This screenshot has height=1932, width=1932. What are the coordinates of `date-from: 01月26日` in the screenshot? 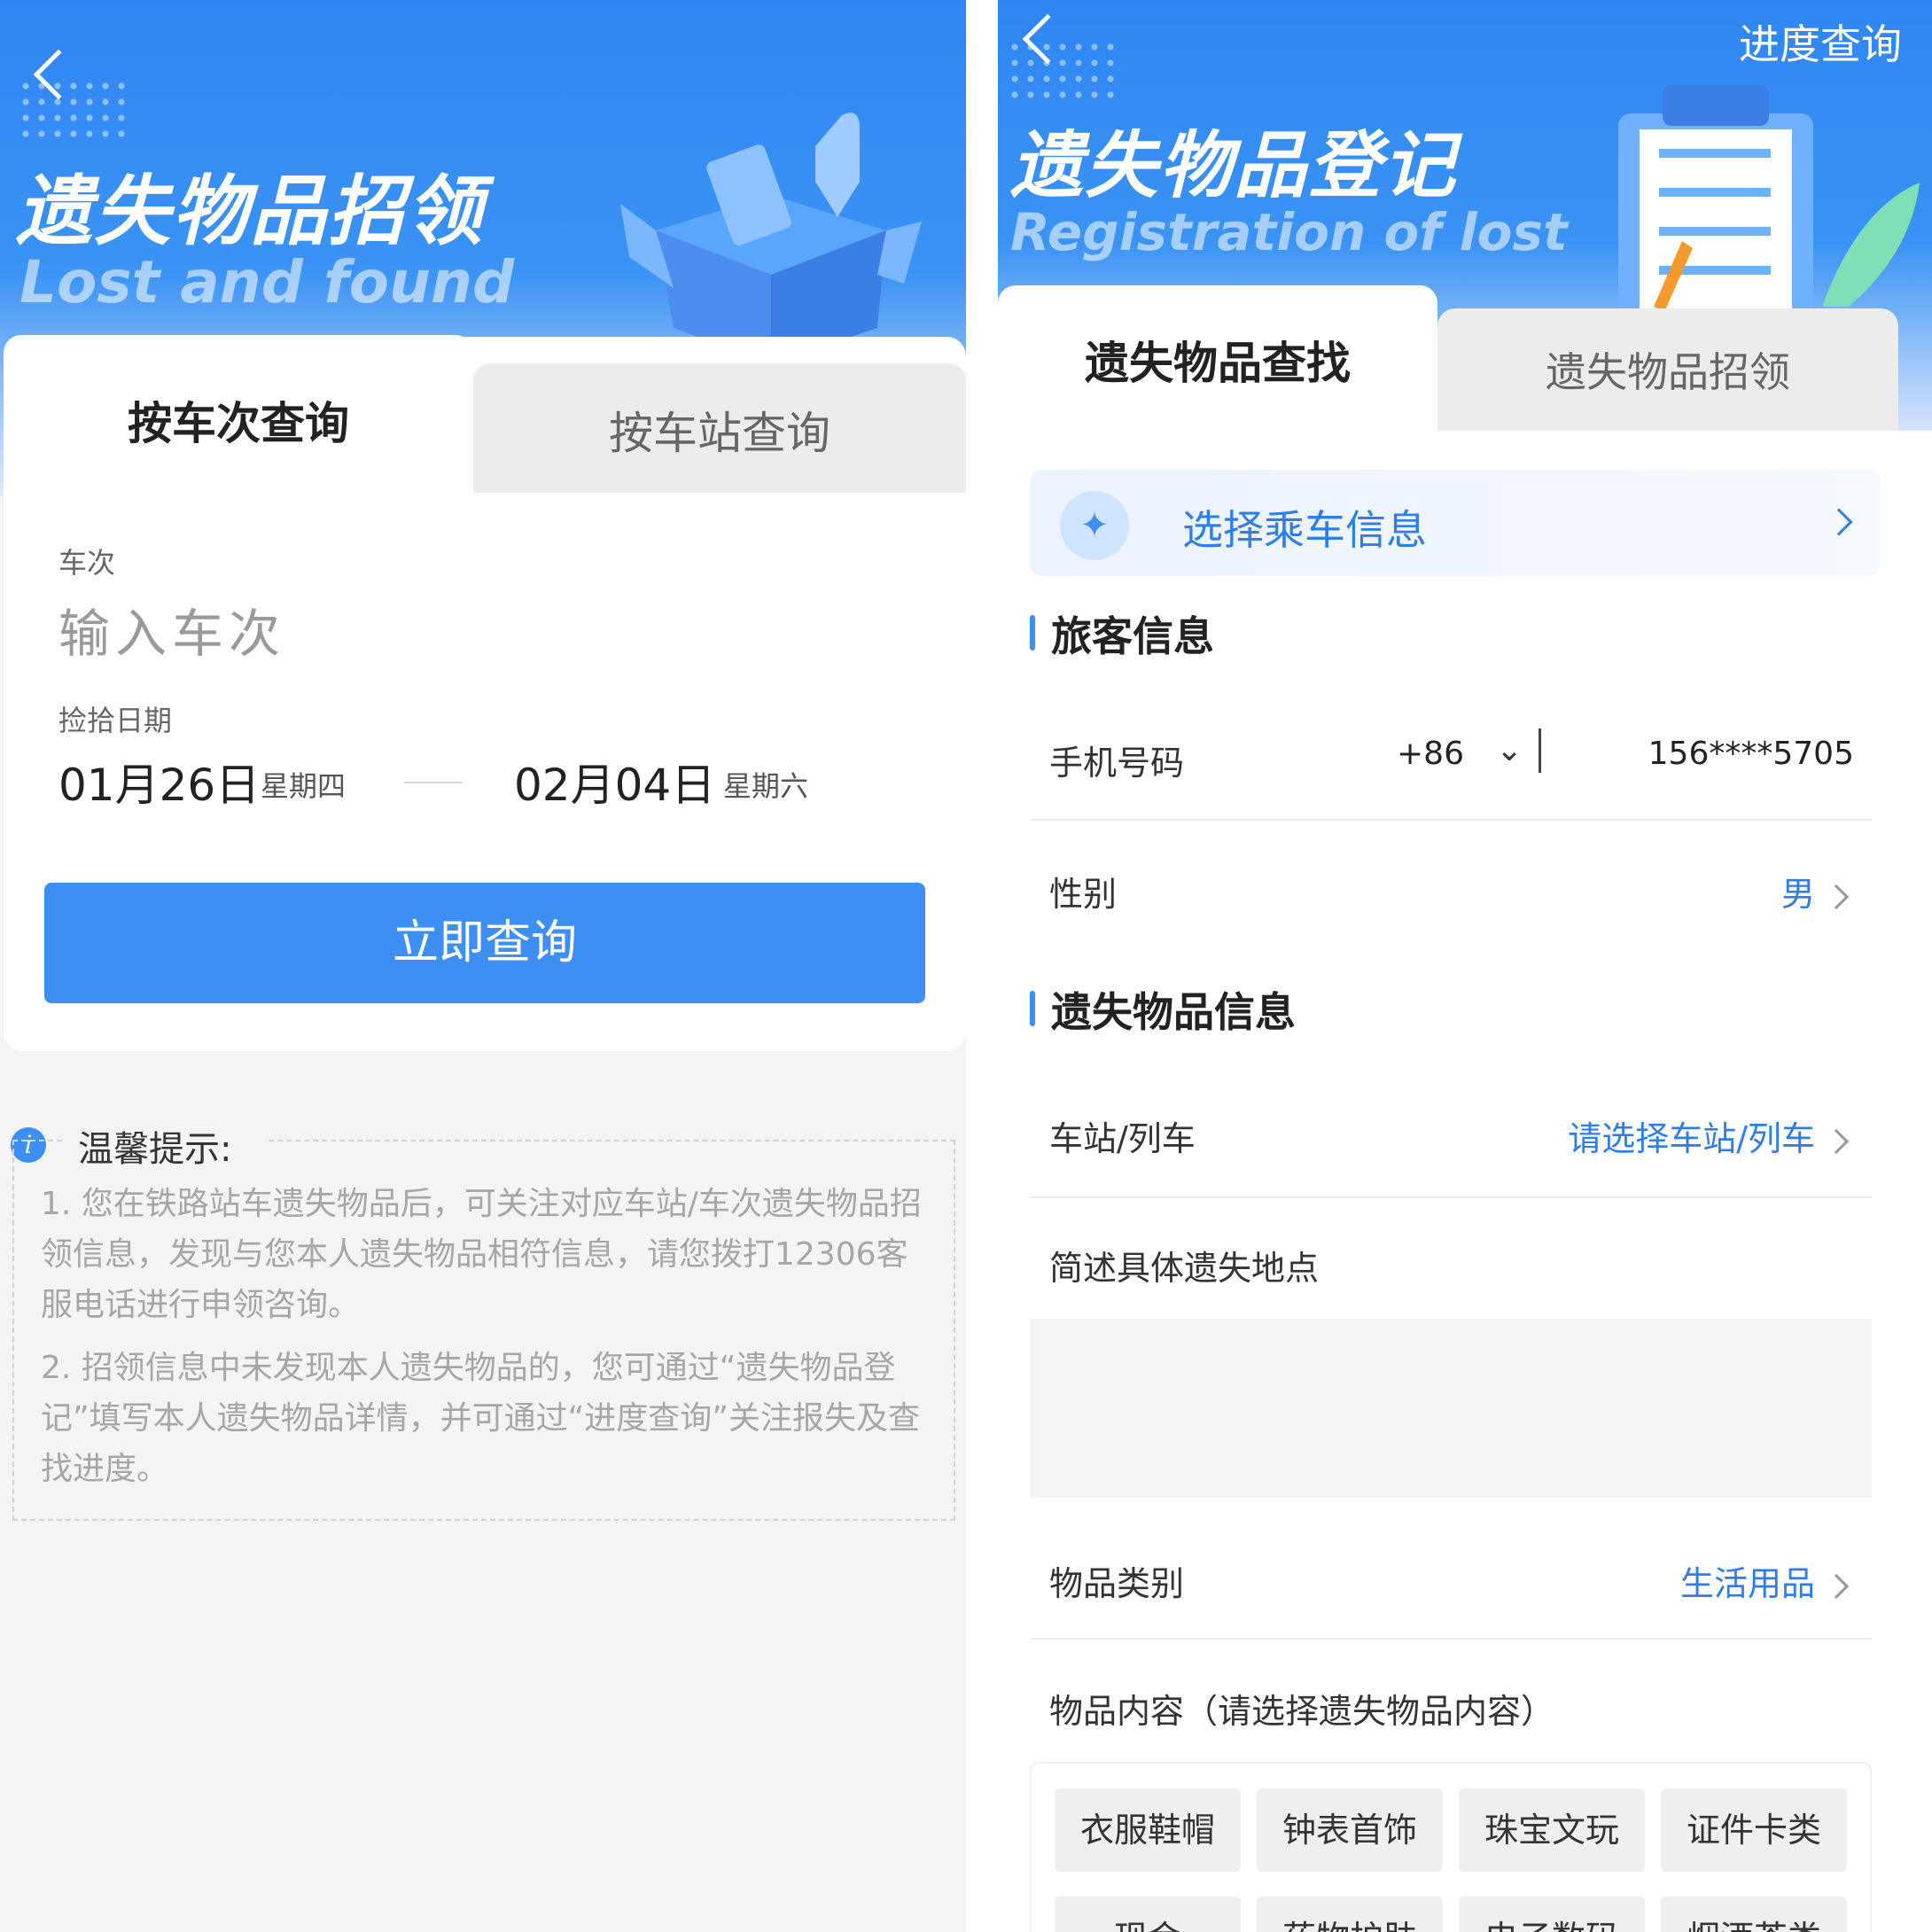 It's located at (159, 782).